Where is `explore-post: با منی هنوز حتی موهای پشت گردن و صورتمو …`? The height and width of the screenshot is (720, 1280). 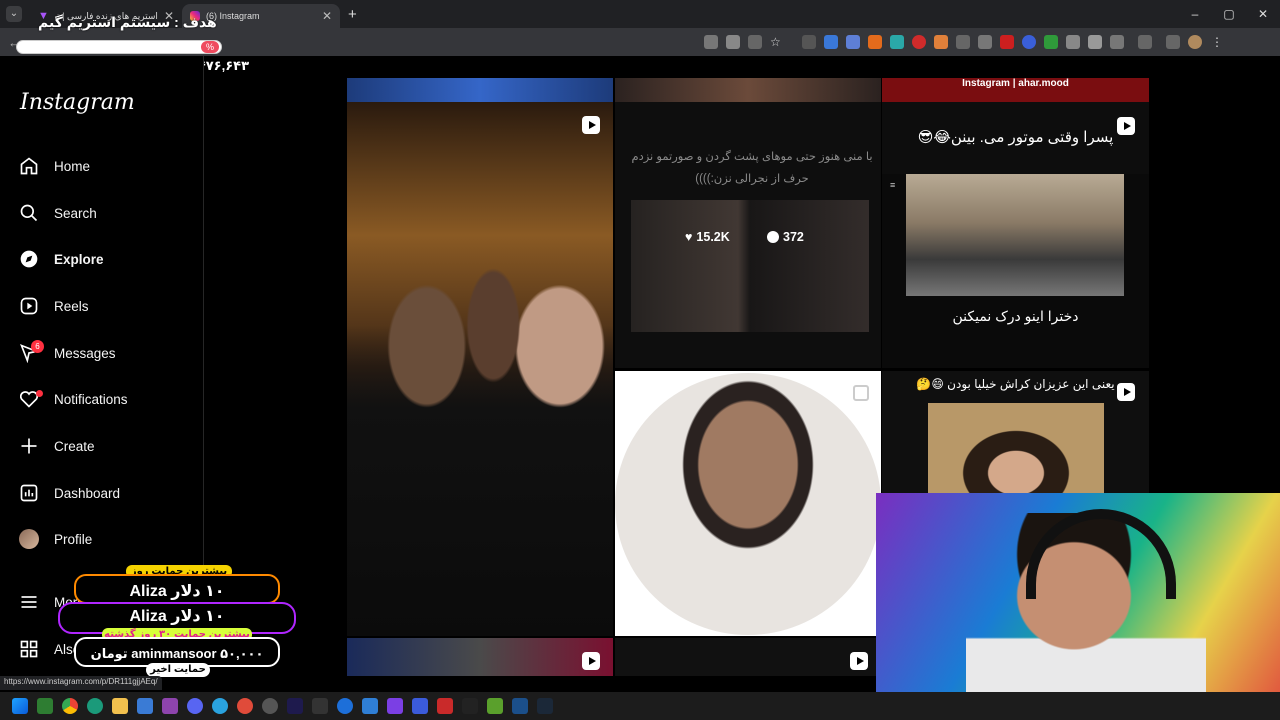
explore-post: با منی هنوز حتی موهای پشت گردن و صورتمو … is located at coordinates (748, 235).